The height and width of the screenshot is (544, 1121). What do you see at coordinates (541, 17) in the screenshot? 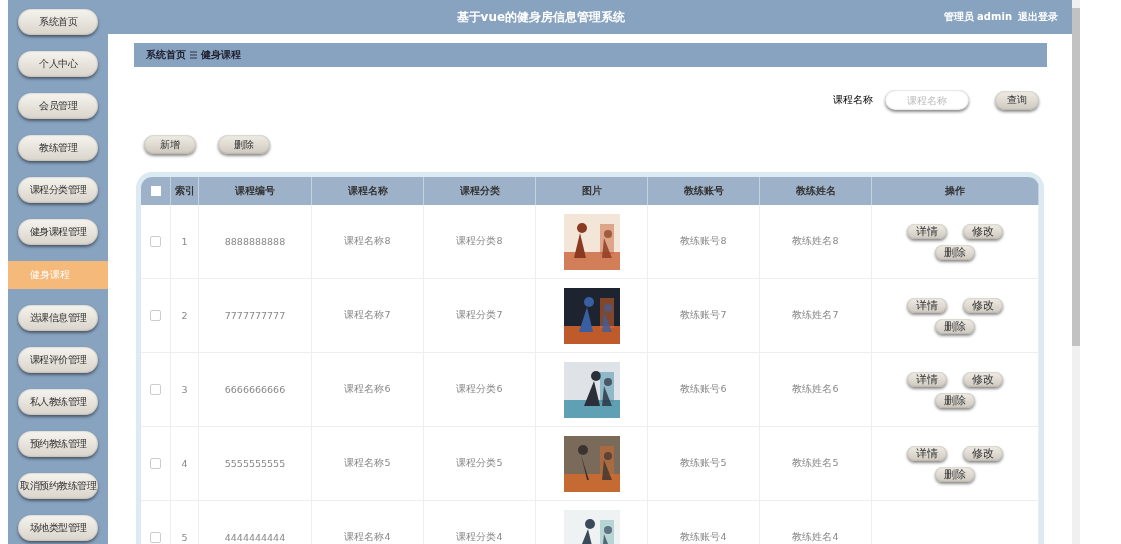
I see `app-title: 基于vue的健身房信息管理系统` at bounding box center [541, 17].